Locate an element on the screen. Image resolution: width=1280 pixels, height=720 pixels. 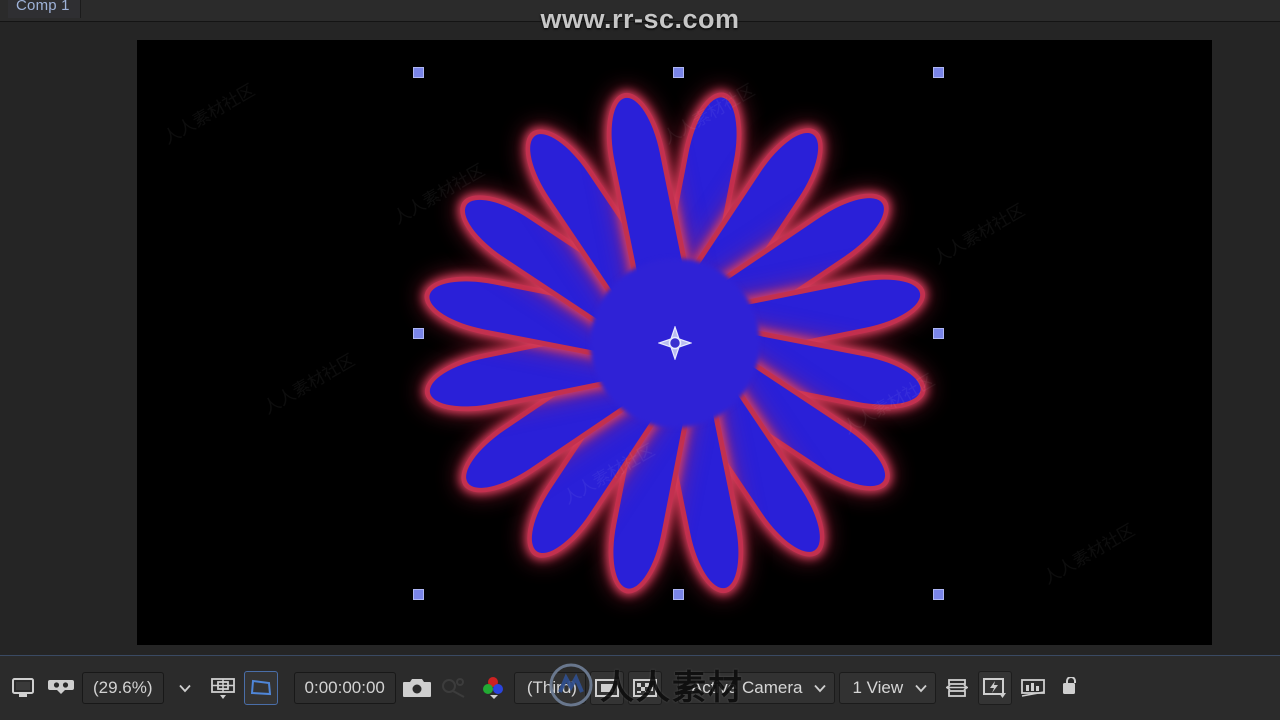
choose-grid-and-guide-options-icon is located at coordinates (223, 688).